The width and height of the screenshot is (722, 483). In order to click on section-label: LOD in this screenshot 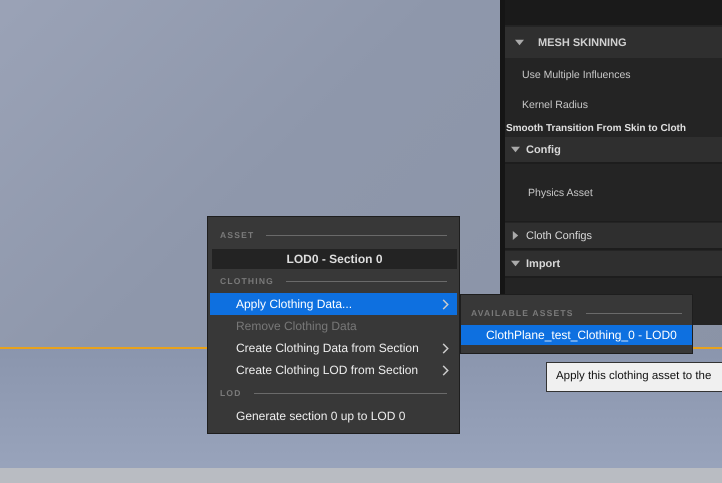, I will do `click(231, 393)`.